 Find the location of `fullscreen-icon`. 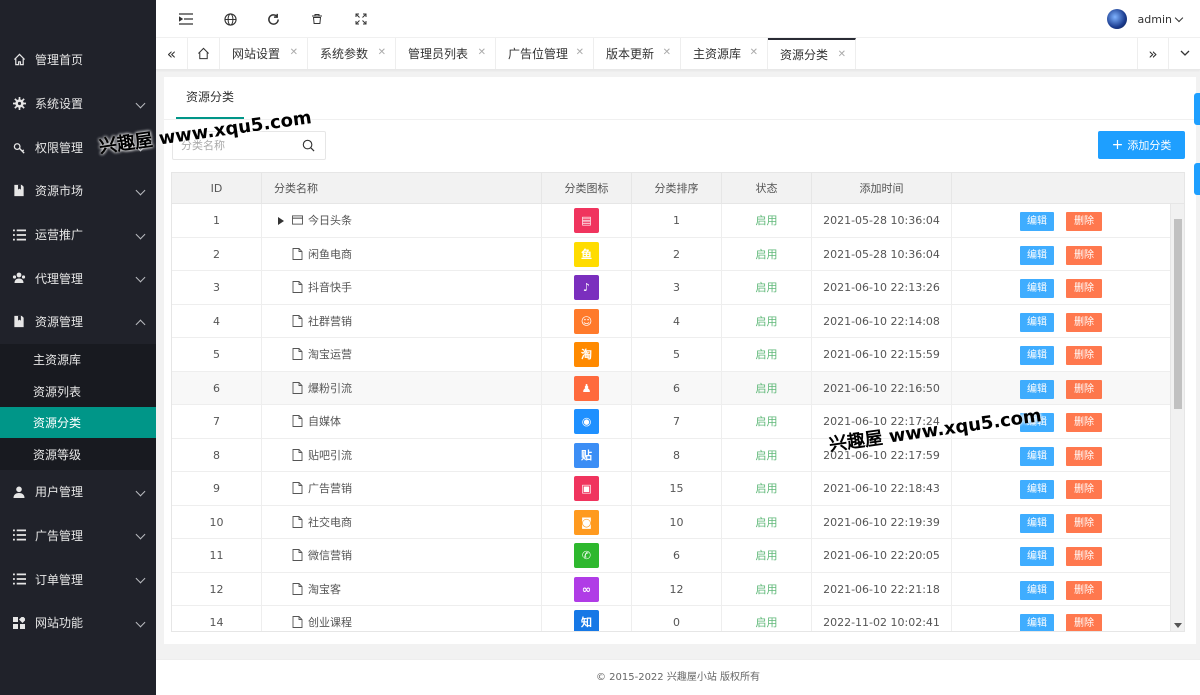

fullscreen-icon is located at coordinates (361, 19).